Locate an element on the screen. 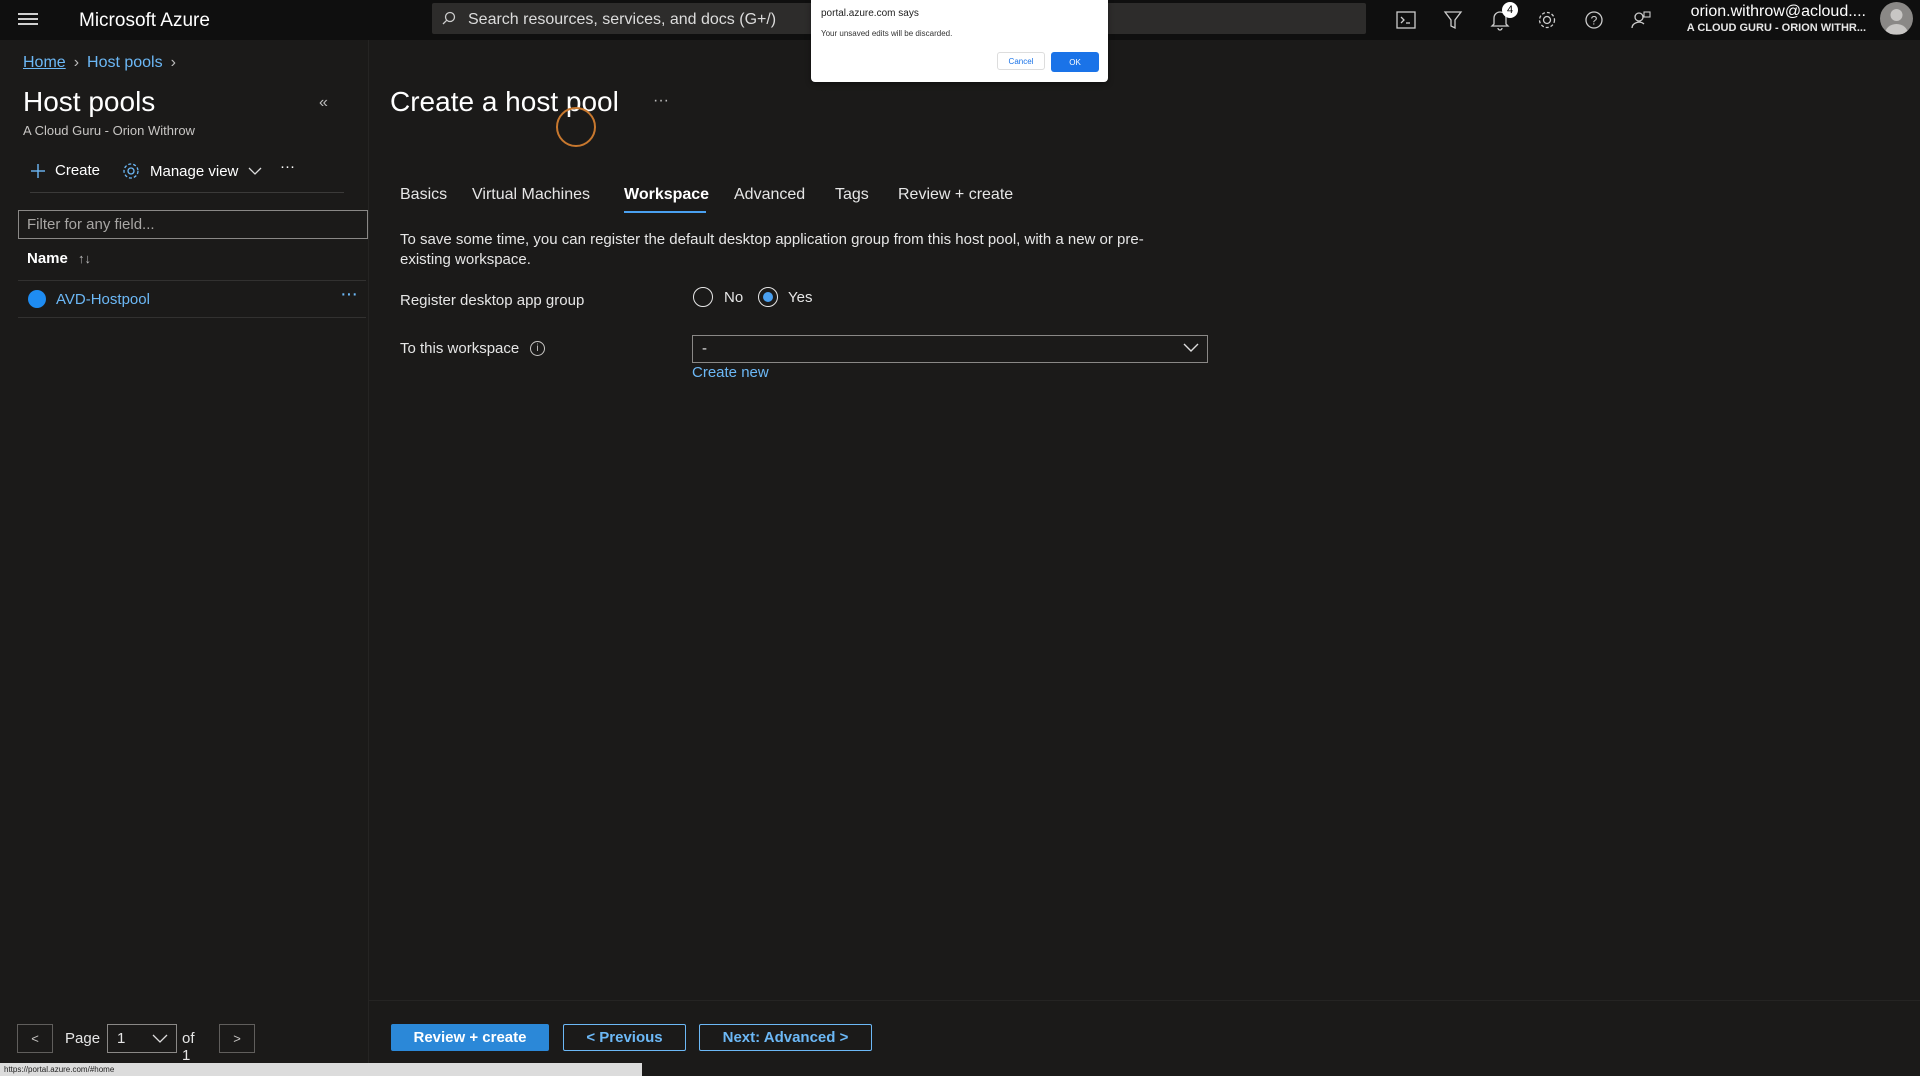 The image size is (1920, 1076). user-avatar-icon is located at coordinates (1896, 21).